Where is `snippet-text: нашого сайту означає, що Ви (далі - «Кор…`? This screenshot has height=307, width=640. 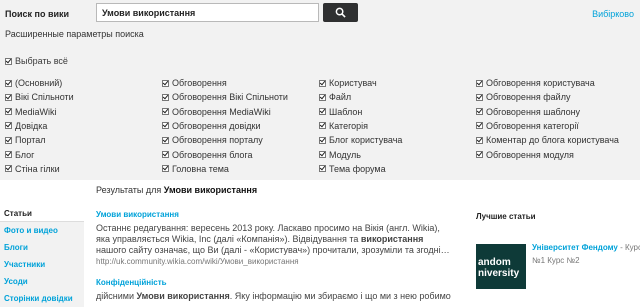
snippet-text: нашого сайту означає, що Ви (далі - «Кор… is located at coordinates (273, 250).